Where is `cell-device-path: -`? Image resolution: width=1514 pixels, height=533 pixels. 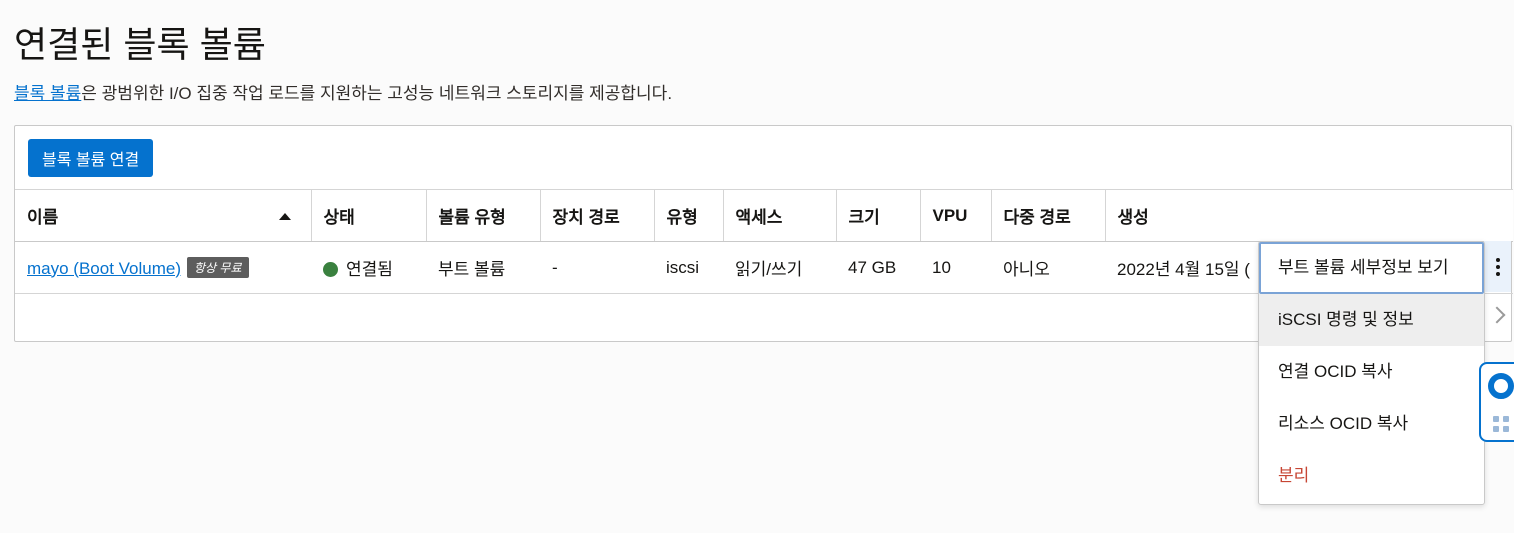
cell-device-path: - is located at coordinates (597, 267).